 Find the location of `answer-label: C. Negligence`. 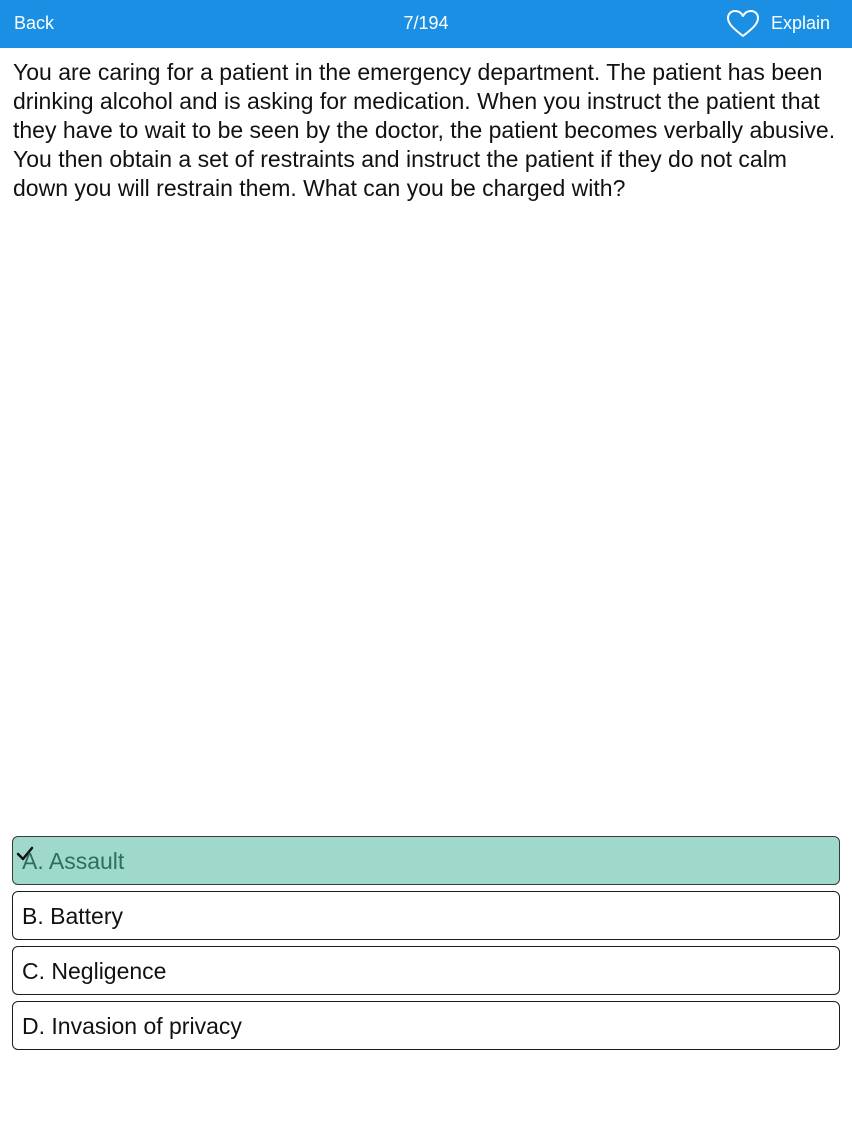

answer-label: C. Negligence is located at coordinates (94, 971).